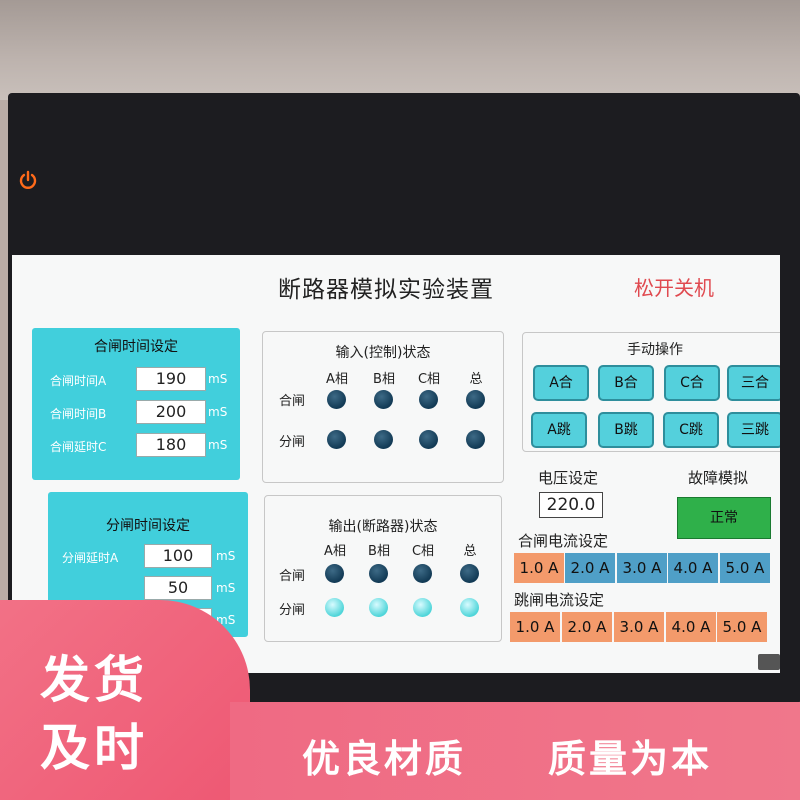  What do you see at coordinates (337, 379) in the screenshot?
I see `input-col-a: A相` at bounding box center [337, 379].